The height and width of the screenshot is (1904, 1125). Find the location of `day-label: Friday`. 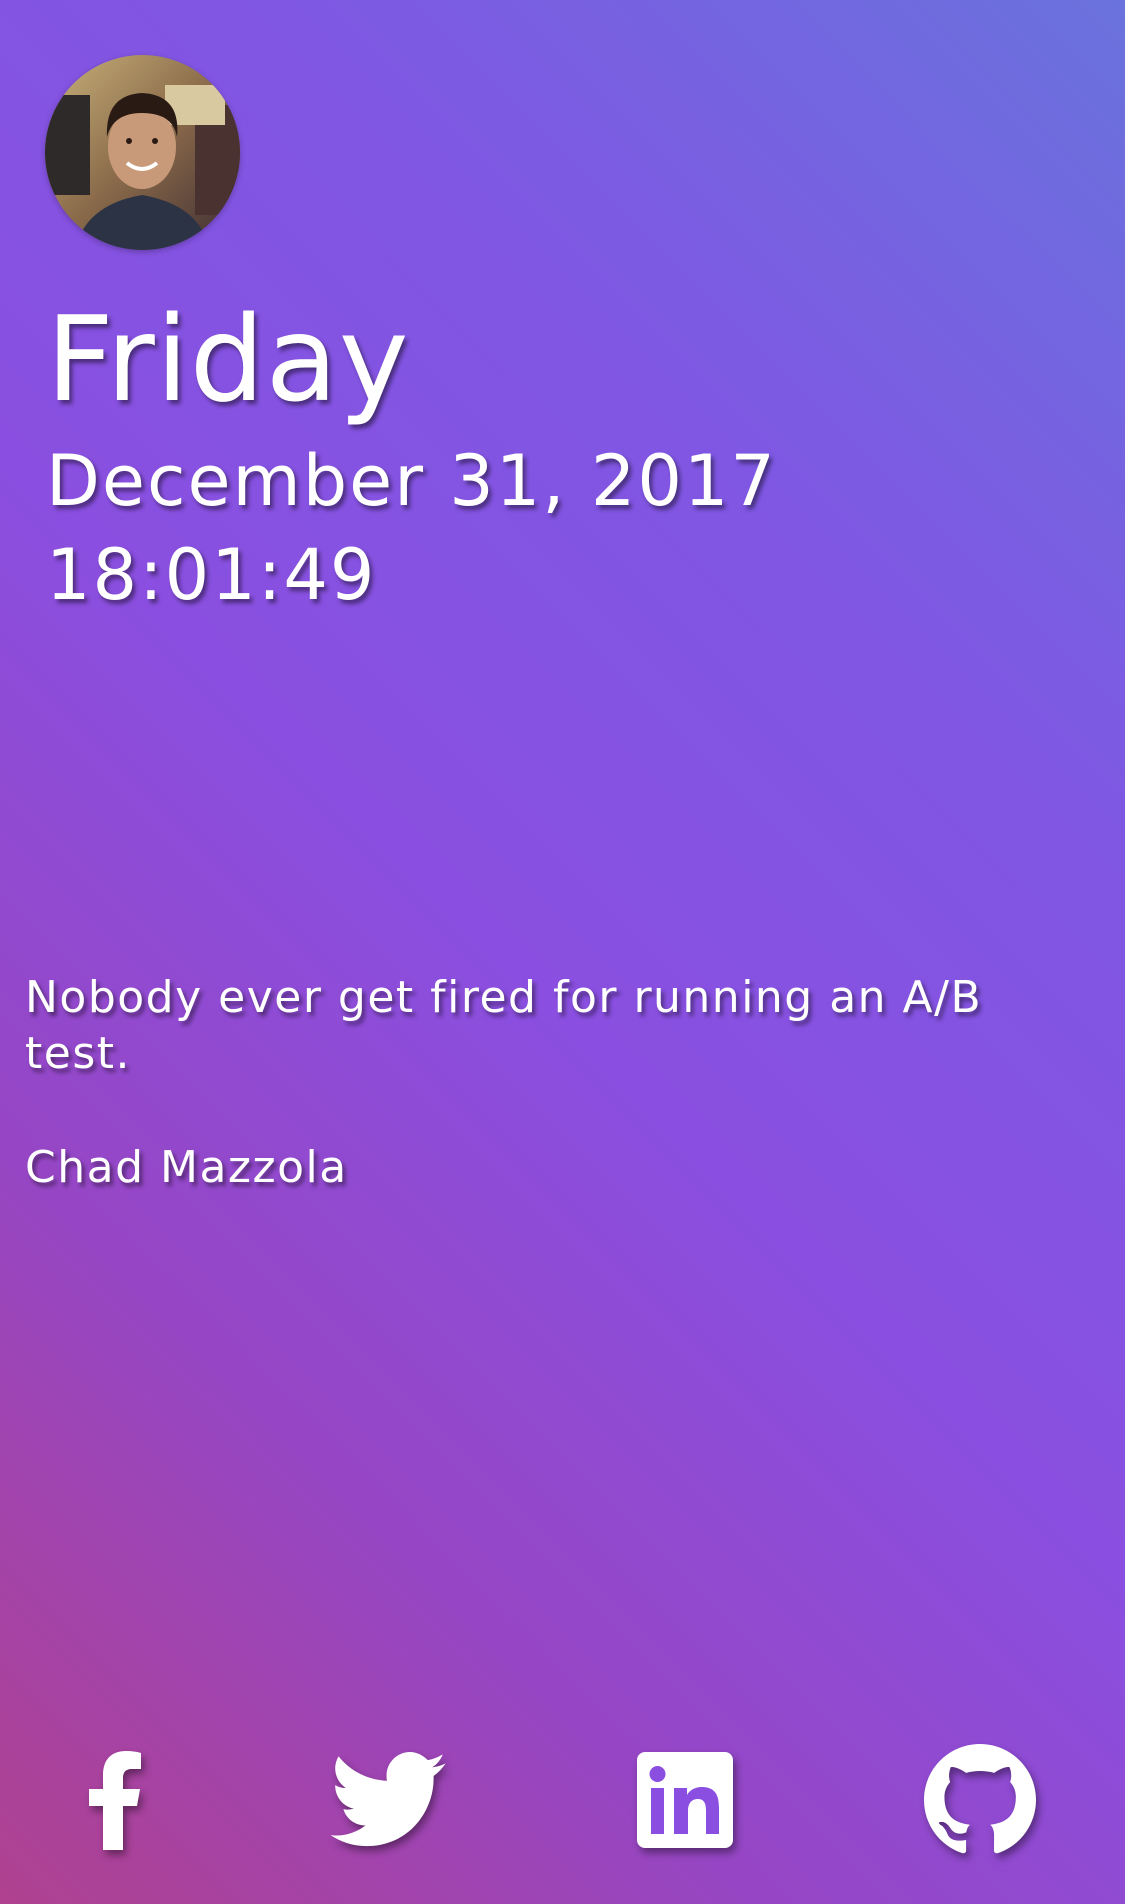

day-label: Friday is located at coordinates (228, 359).